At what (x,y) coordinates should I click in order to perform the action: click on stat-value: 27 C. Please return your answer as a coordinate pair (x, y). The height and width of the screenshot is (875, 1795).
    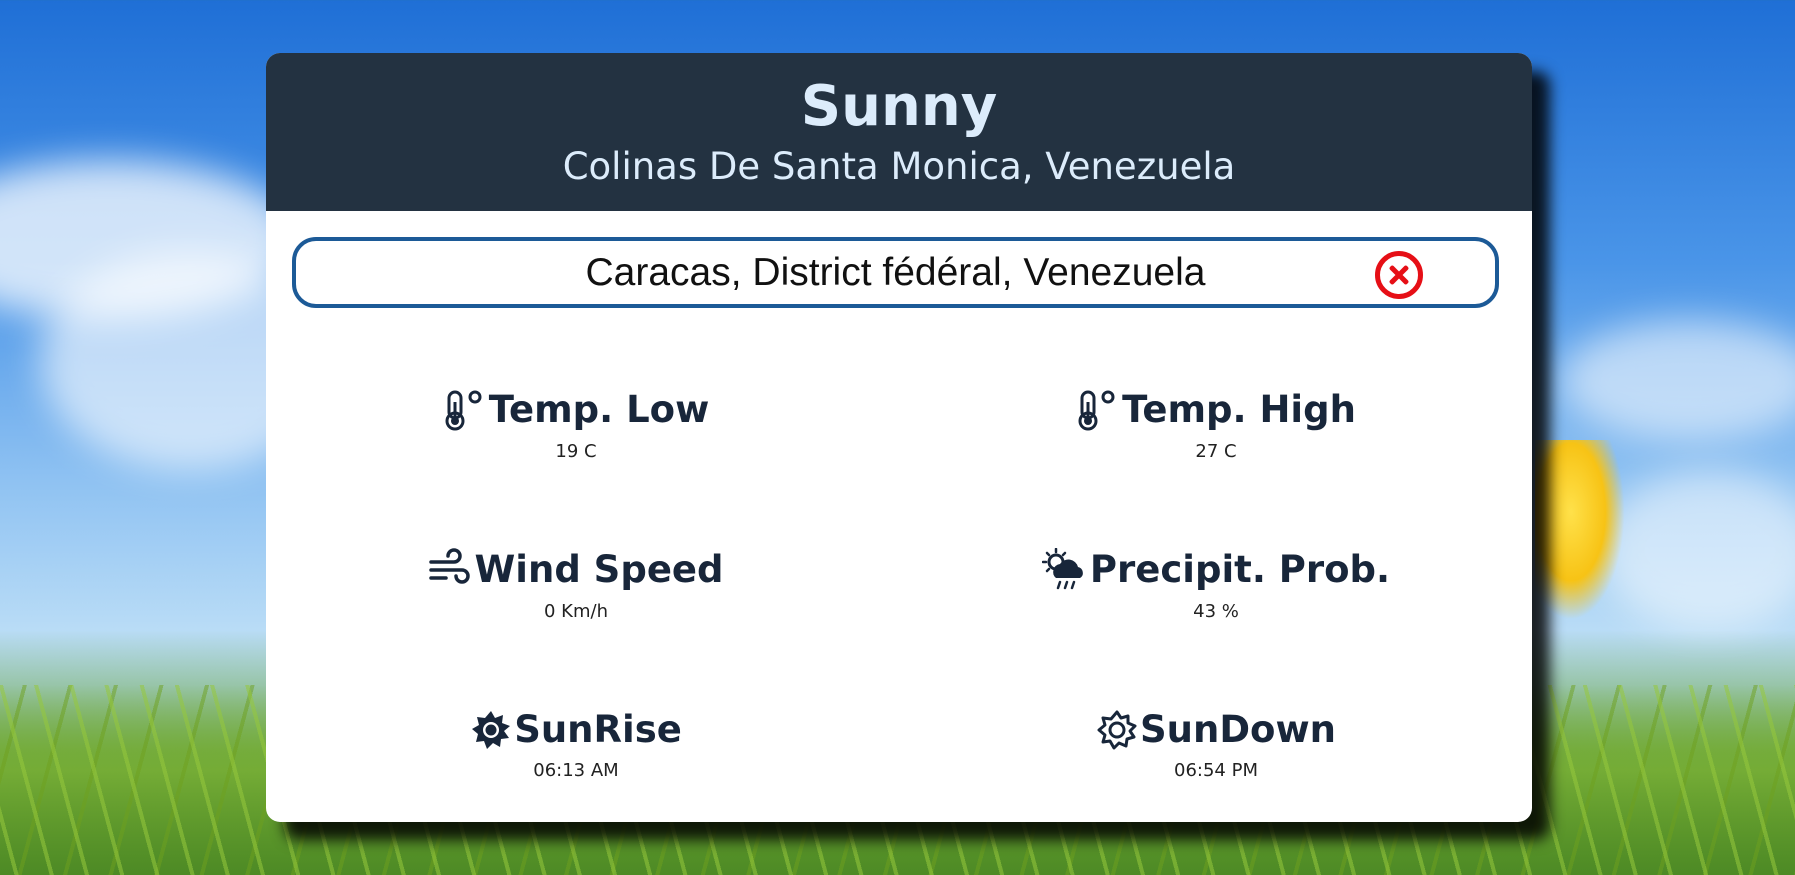
    Looking at the image, I should click on (1216, 451).